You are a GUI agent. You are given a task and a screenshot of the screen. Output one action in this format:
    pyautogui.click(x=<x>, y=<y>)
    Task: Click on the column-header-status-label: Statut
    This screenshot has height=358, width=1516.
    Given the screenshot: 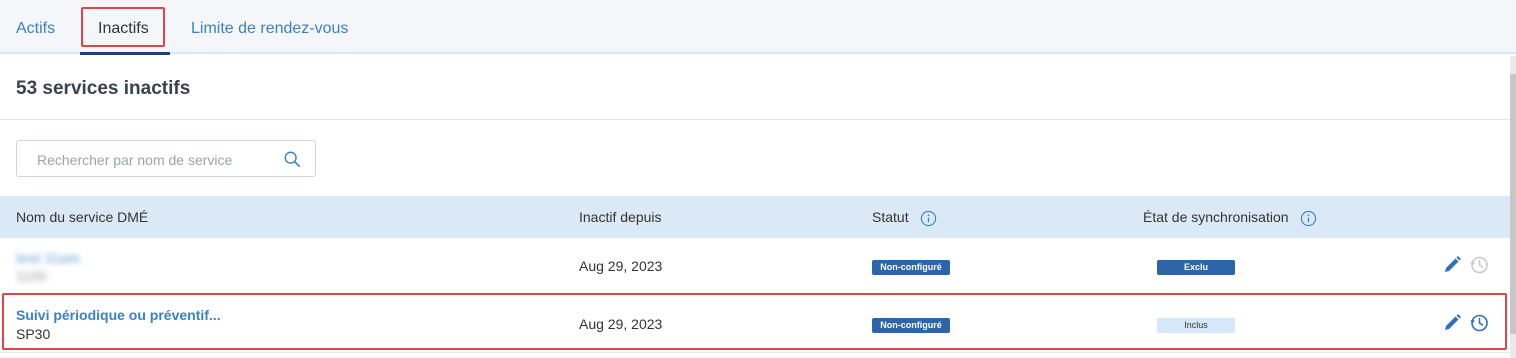 What is the action you would take?
    pyautogui.click(x=890, y=217)
    